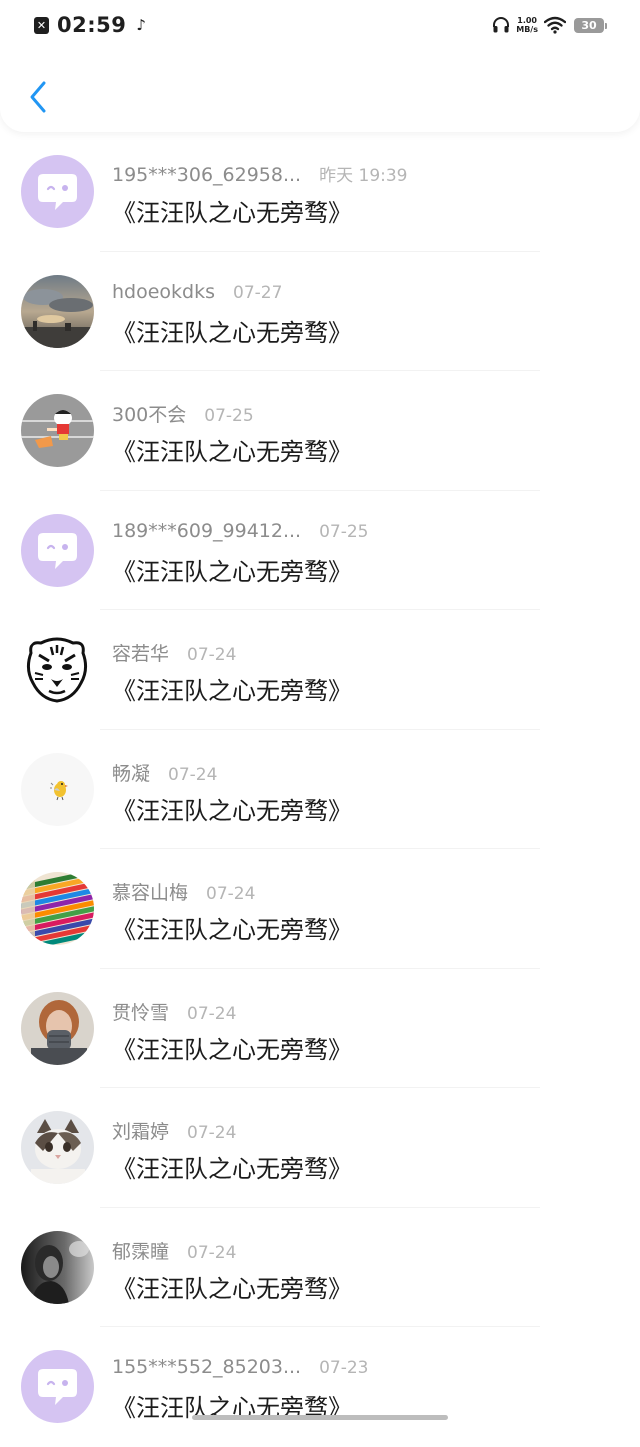 The image size is (640, 1447). I want to click on network-speed: 1.00 MB/s, so click(527, 25).